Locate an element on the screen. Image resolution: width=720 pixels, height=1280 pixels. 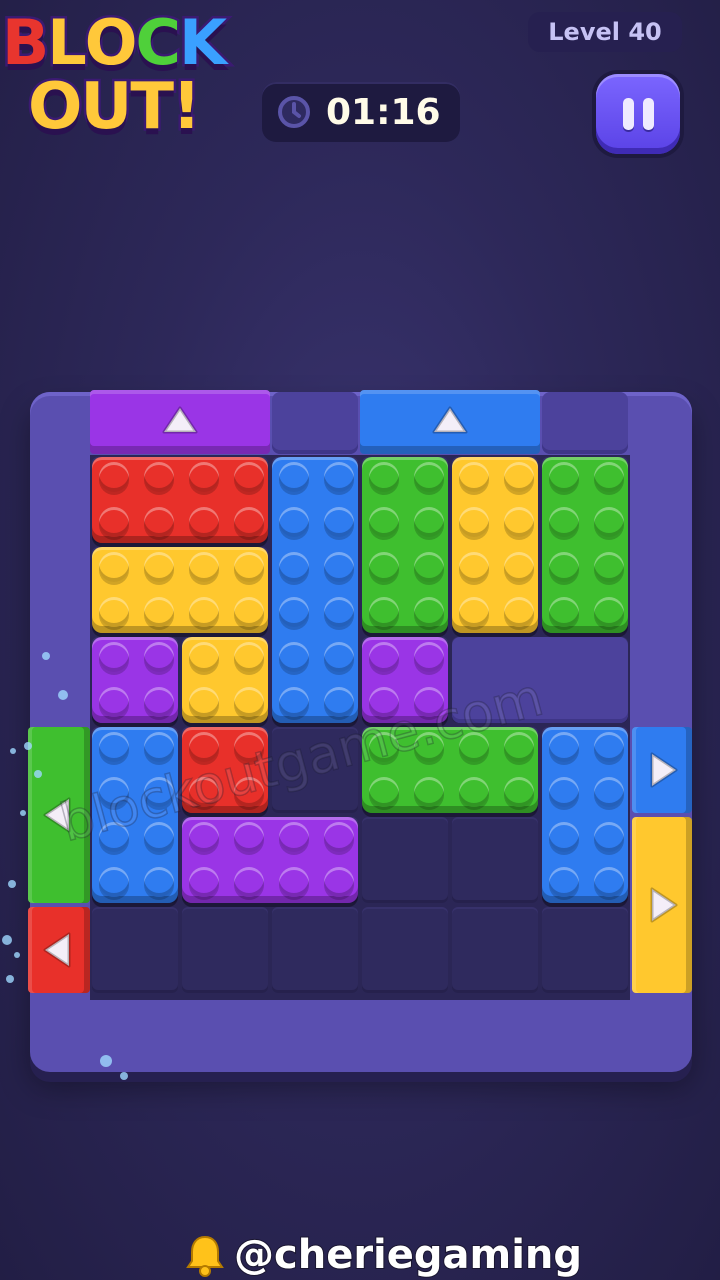
arrow-up-icon is located at coordinates (450, 420).